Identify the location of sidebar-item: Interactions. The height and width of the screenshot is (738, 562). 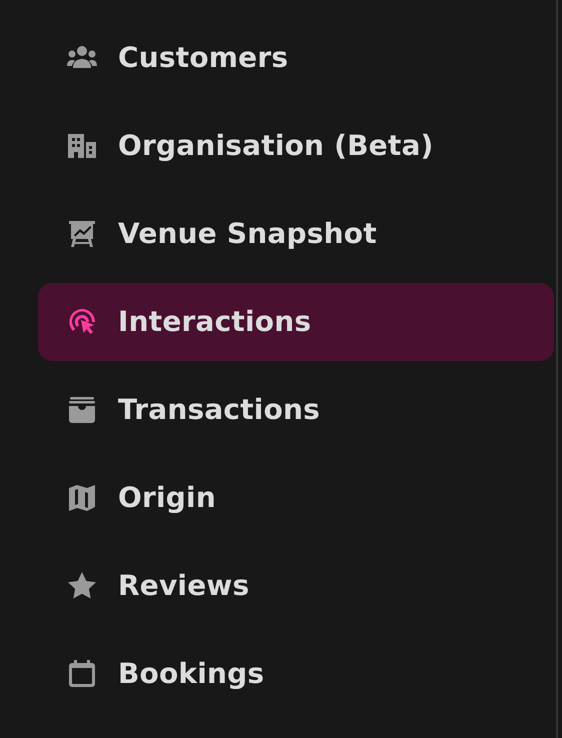
(296, 322).